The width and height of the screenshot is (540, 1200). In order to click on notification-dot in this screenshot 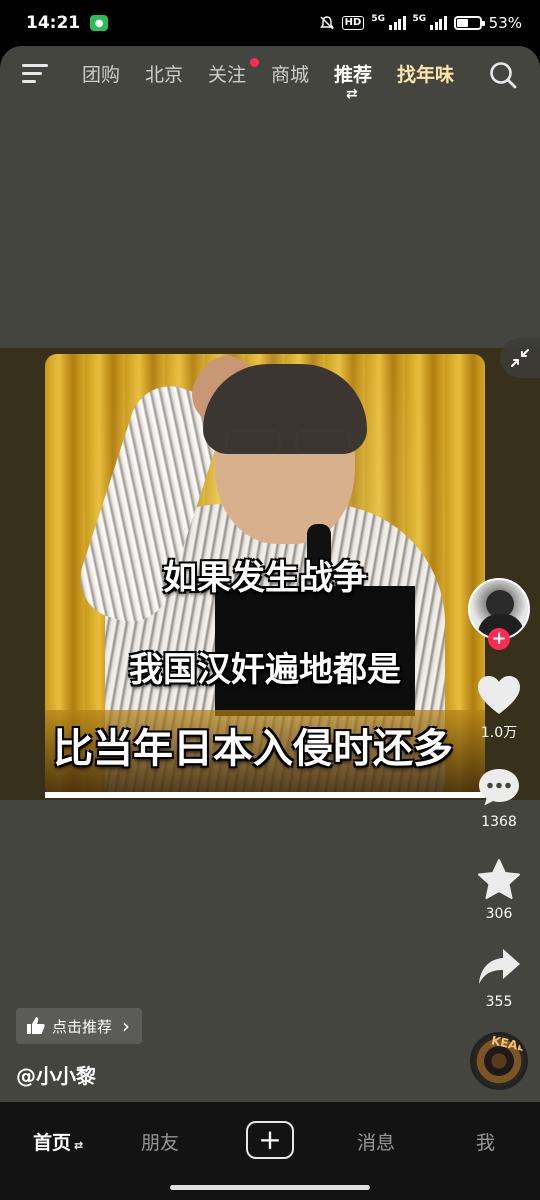, I will do `click(254, 62)`.